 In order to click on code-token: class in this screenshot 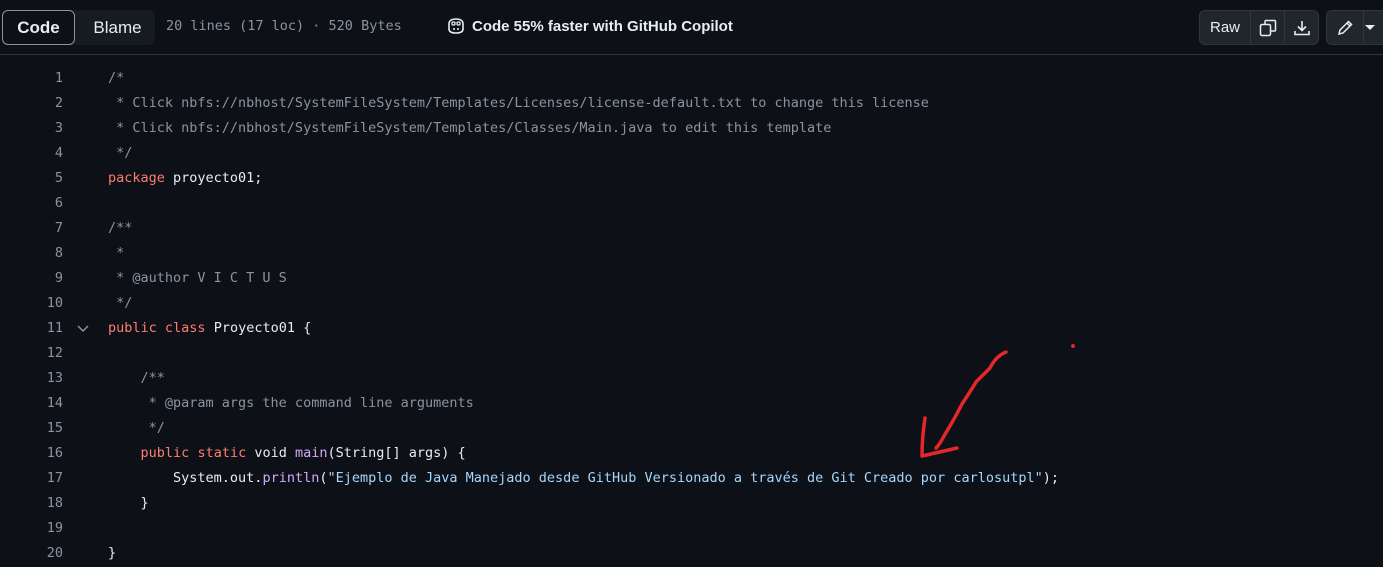, I will do `click(185, 328)`.